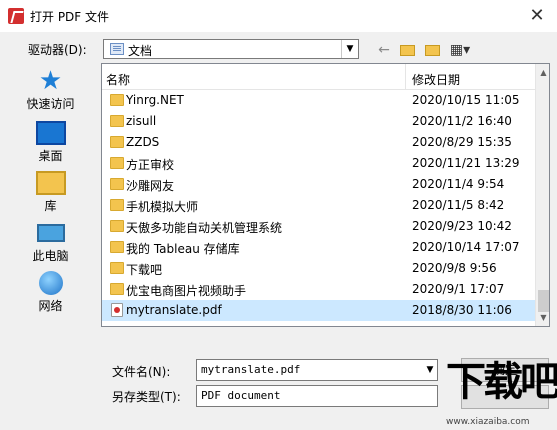 The width and height of the screenshot is (557, 430). What do you see at coordinates (319, 226) in the screenshot?
I see `file-row: 天傲多功能自动关机管理系统 2020/9/23 10:42` at bounding box center [319, 226].